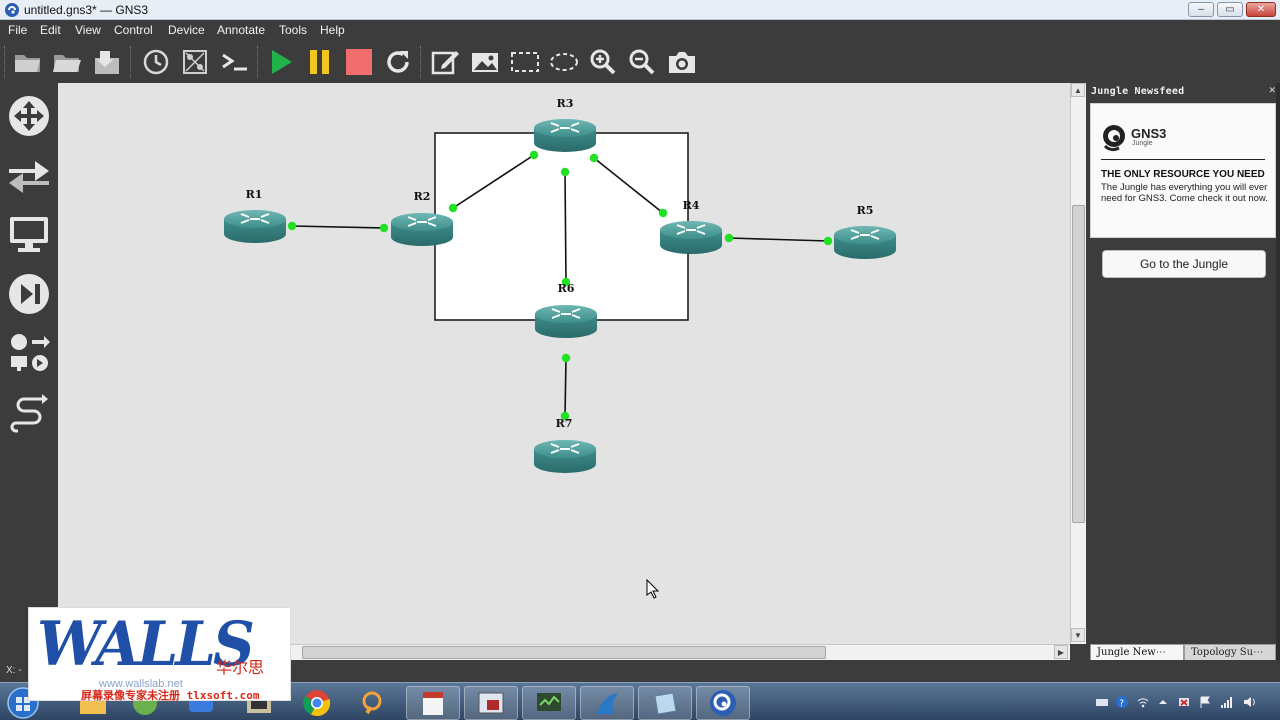 This screenshot has height=720, width=1280. What do you see at coordinates (564, 652) in the screenshot?
I see `horizontal-scroll-thumb` at bounding box center [564, 652].